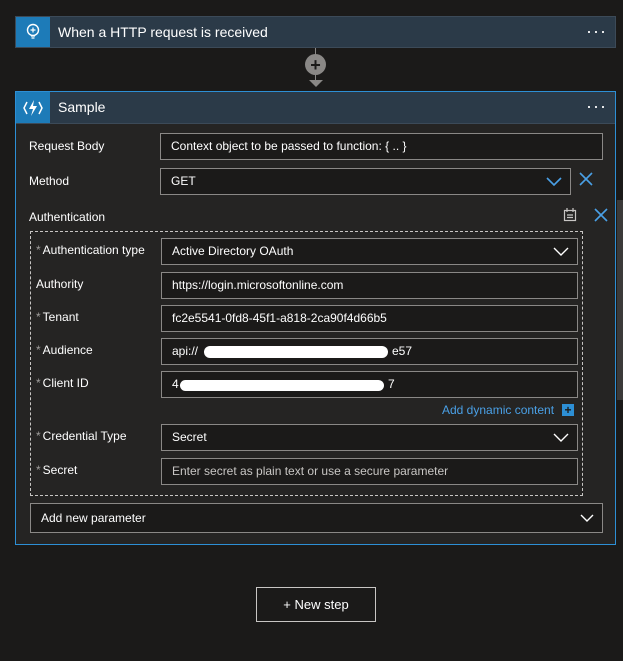 This screenshot has height=661, width=623. I want to click on client-id-value-start: 4, so click(175, 384).